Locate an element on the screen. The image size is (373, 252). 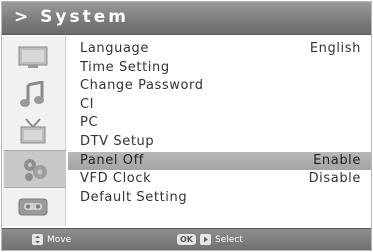
help-bar: Move OK Select is located at coordinates (186, 239).